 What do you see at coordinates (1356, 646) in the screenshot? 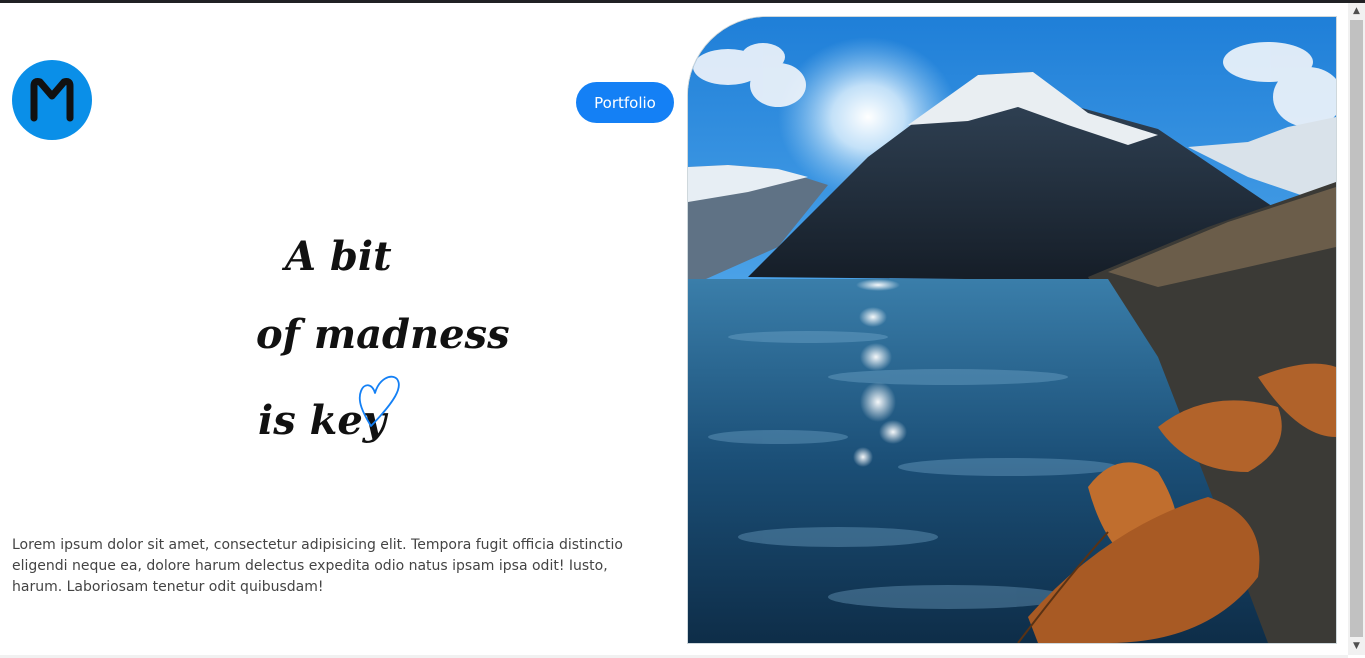
I see `scroll-down-arrow-icon: ▼` at bounding box center [1356, 646].